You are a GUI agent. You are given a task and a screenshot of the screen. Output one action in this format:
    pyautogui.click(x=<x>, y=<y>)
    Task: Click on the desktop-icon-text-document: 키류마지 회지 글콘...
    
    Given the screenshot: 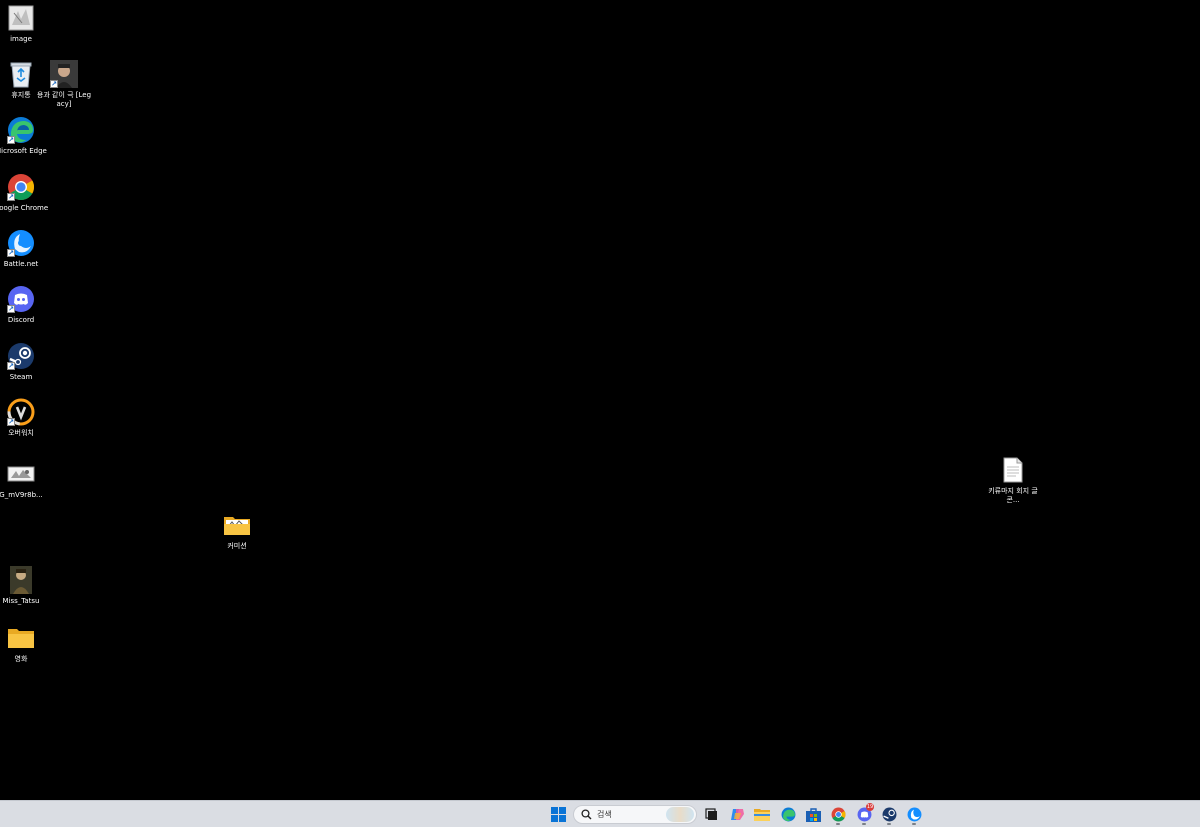 What is the action you would take?
    pyautogui.click(x=1013, y=480)
    